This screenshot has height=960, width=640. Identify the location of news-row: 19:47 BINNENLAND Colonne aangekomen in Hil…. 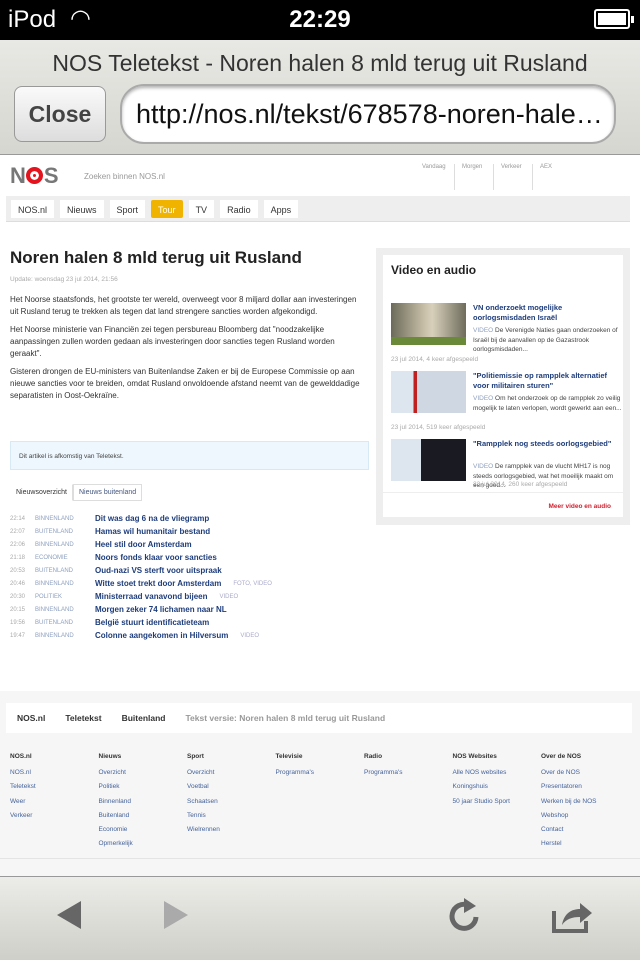
(190, 635).